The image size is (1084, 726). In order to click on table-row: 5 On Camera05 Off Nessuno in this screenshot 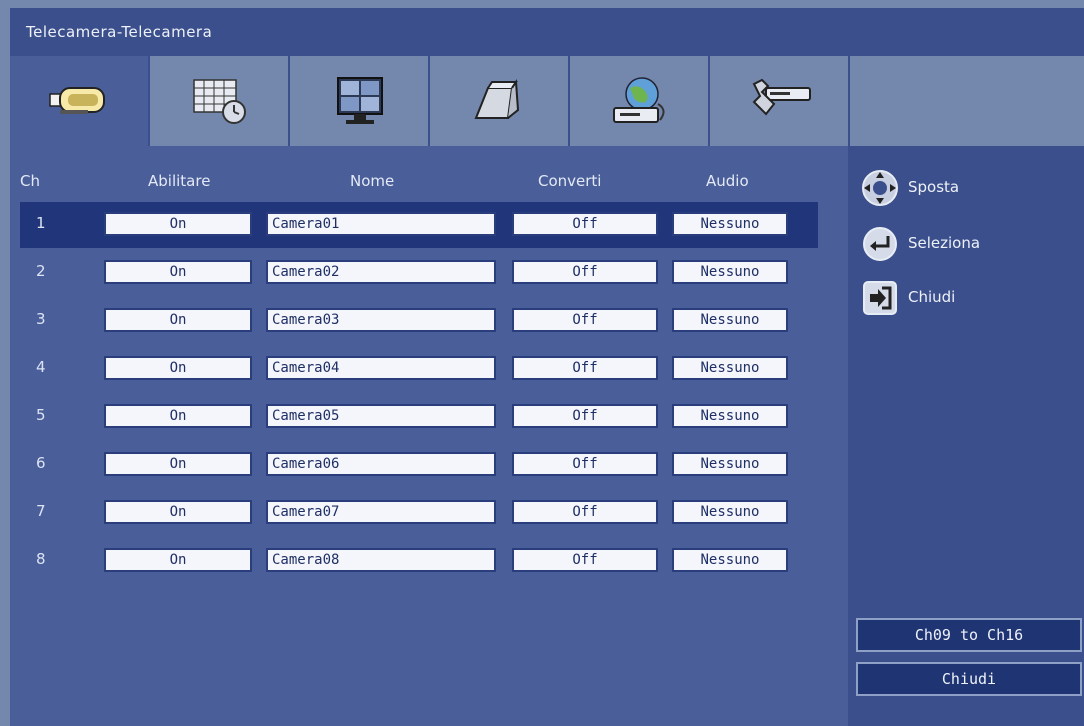, I will do `click(419, 417)`.